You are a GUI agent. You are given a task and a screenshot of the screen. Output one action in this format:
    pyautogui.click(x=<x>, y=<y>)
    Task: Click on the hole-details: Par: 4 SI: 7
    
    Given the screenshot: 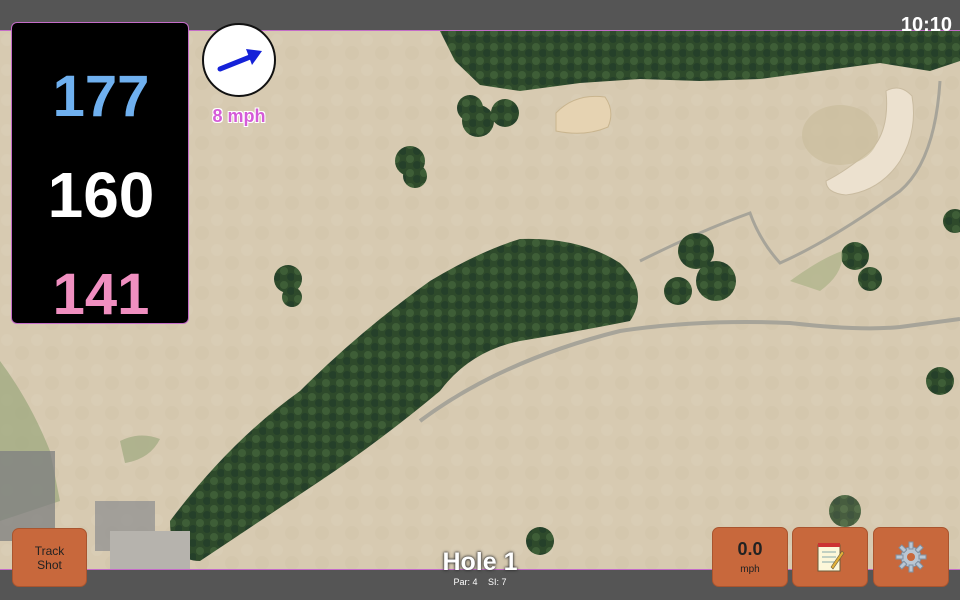 What is the action you would take?
    pyautogui.click(x=480, y=582)
    